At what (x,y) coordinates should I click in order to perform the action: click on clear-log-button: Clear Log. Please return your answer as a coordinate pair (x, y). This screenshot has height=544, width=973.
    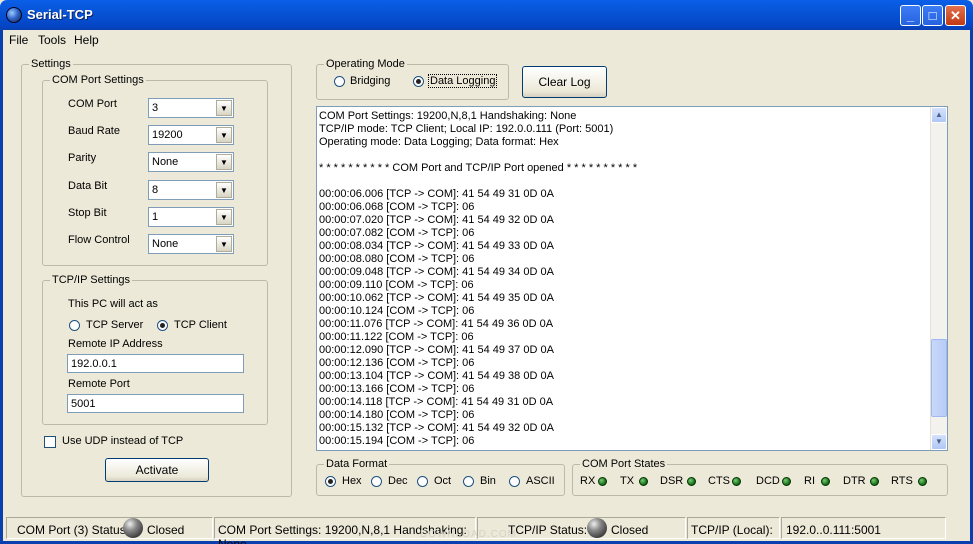
    Looking at the image, I should click on (564, 82).